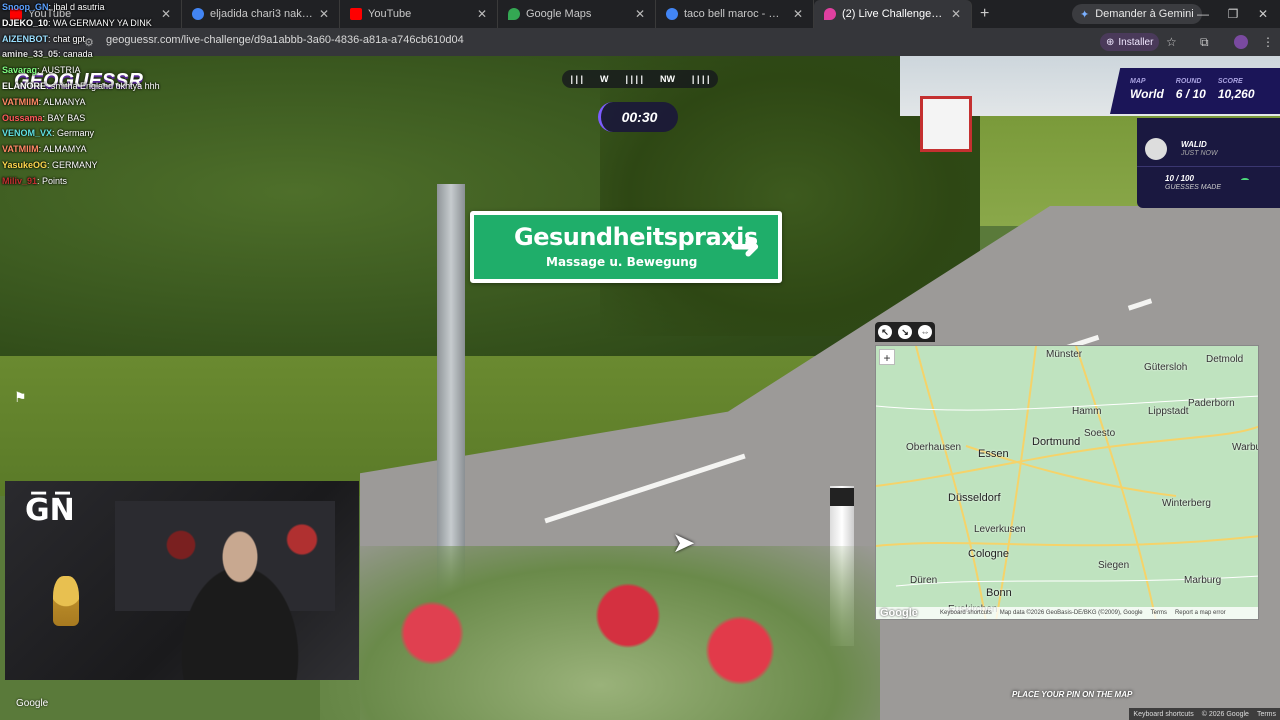  What do you see at coordinates (22, 117) in the screenshot?
I see `chat-user: Oussama` at bounding box center [22, 117].